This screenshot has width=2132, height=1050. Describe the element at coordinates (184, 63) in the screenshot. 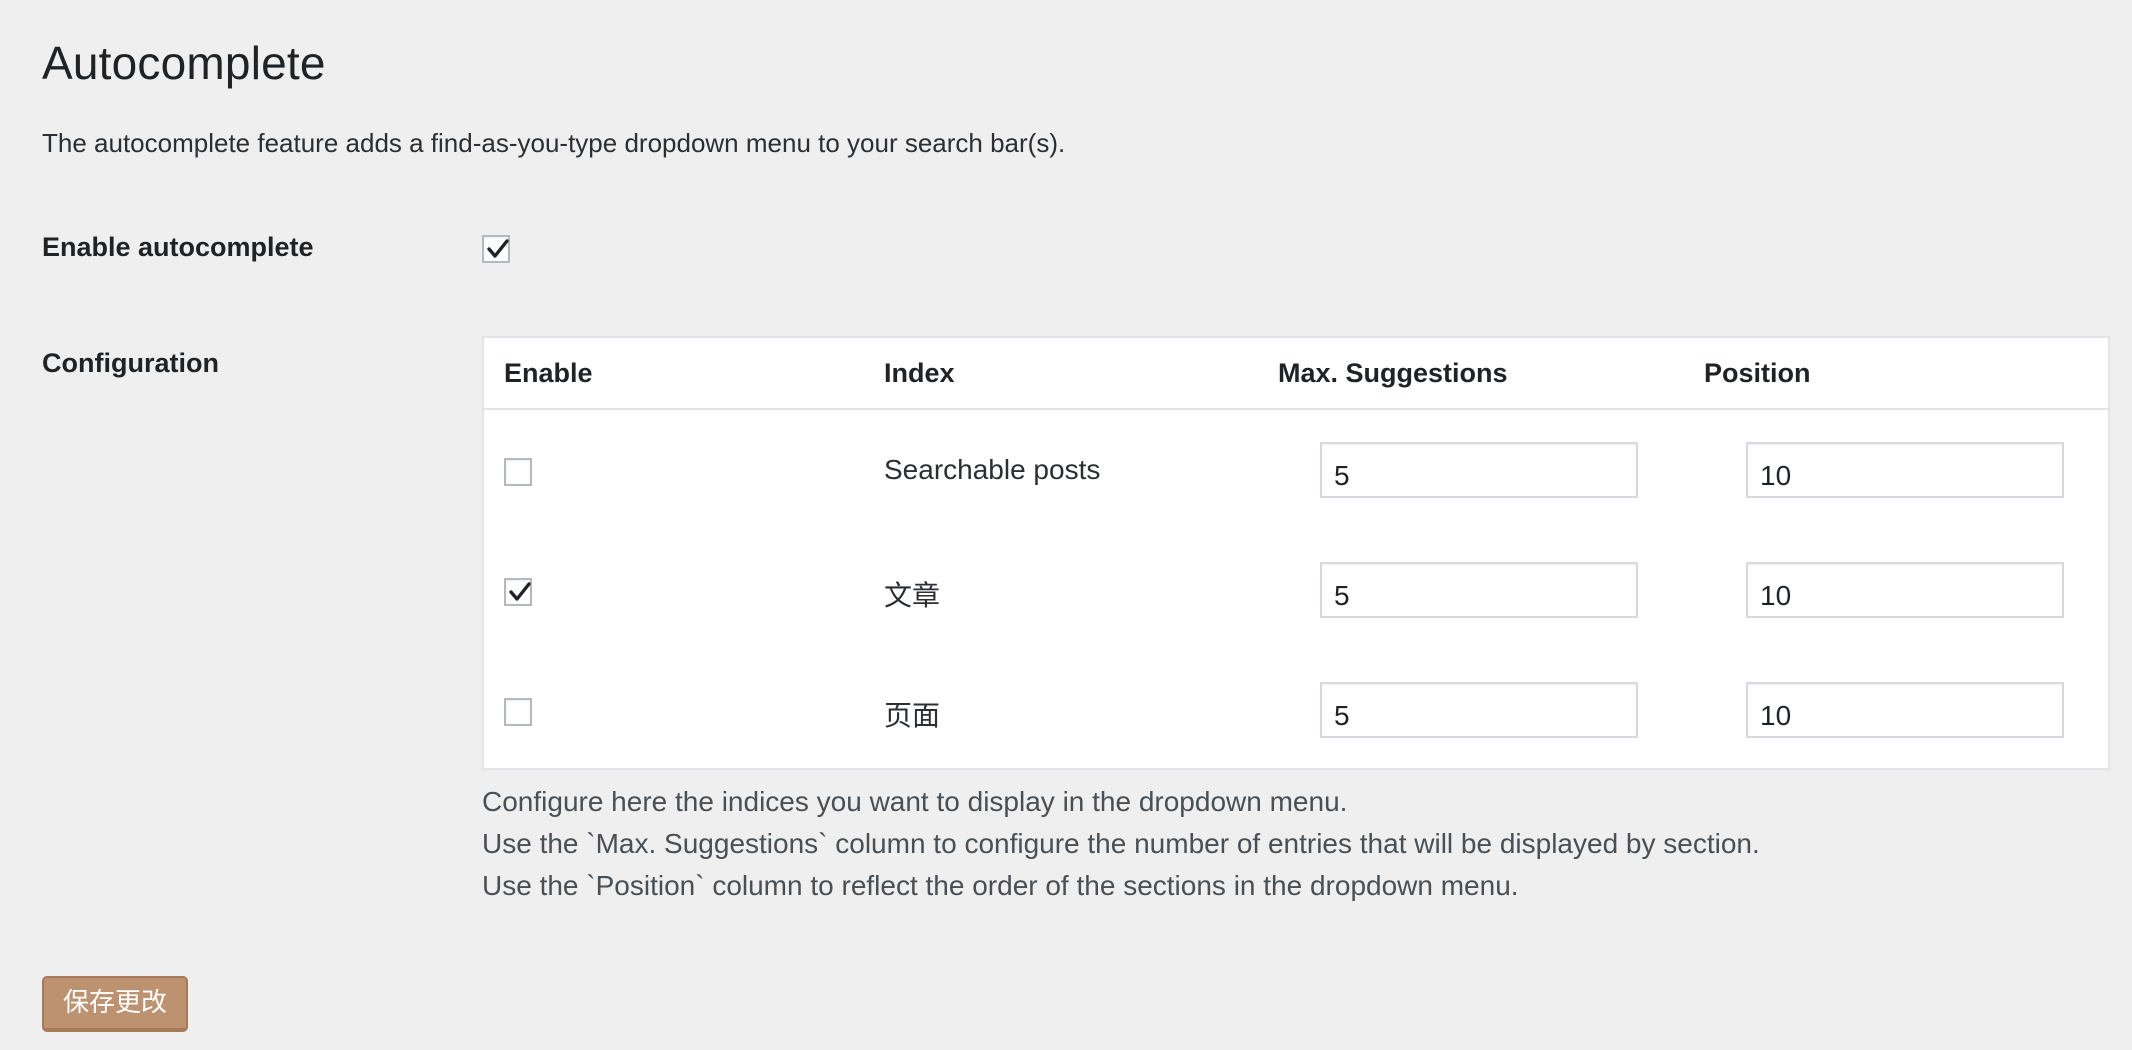

I see `page-title: Autocomplete` at that location.